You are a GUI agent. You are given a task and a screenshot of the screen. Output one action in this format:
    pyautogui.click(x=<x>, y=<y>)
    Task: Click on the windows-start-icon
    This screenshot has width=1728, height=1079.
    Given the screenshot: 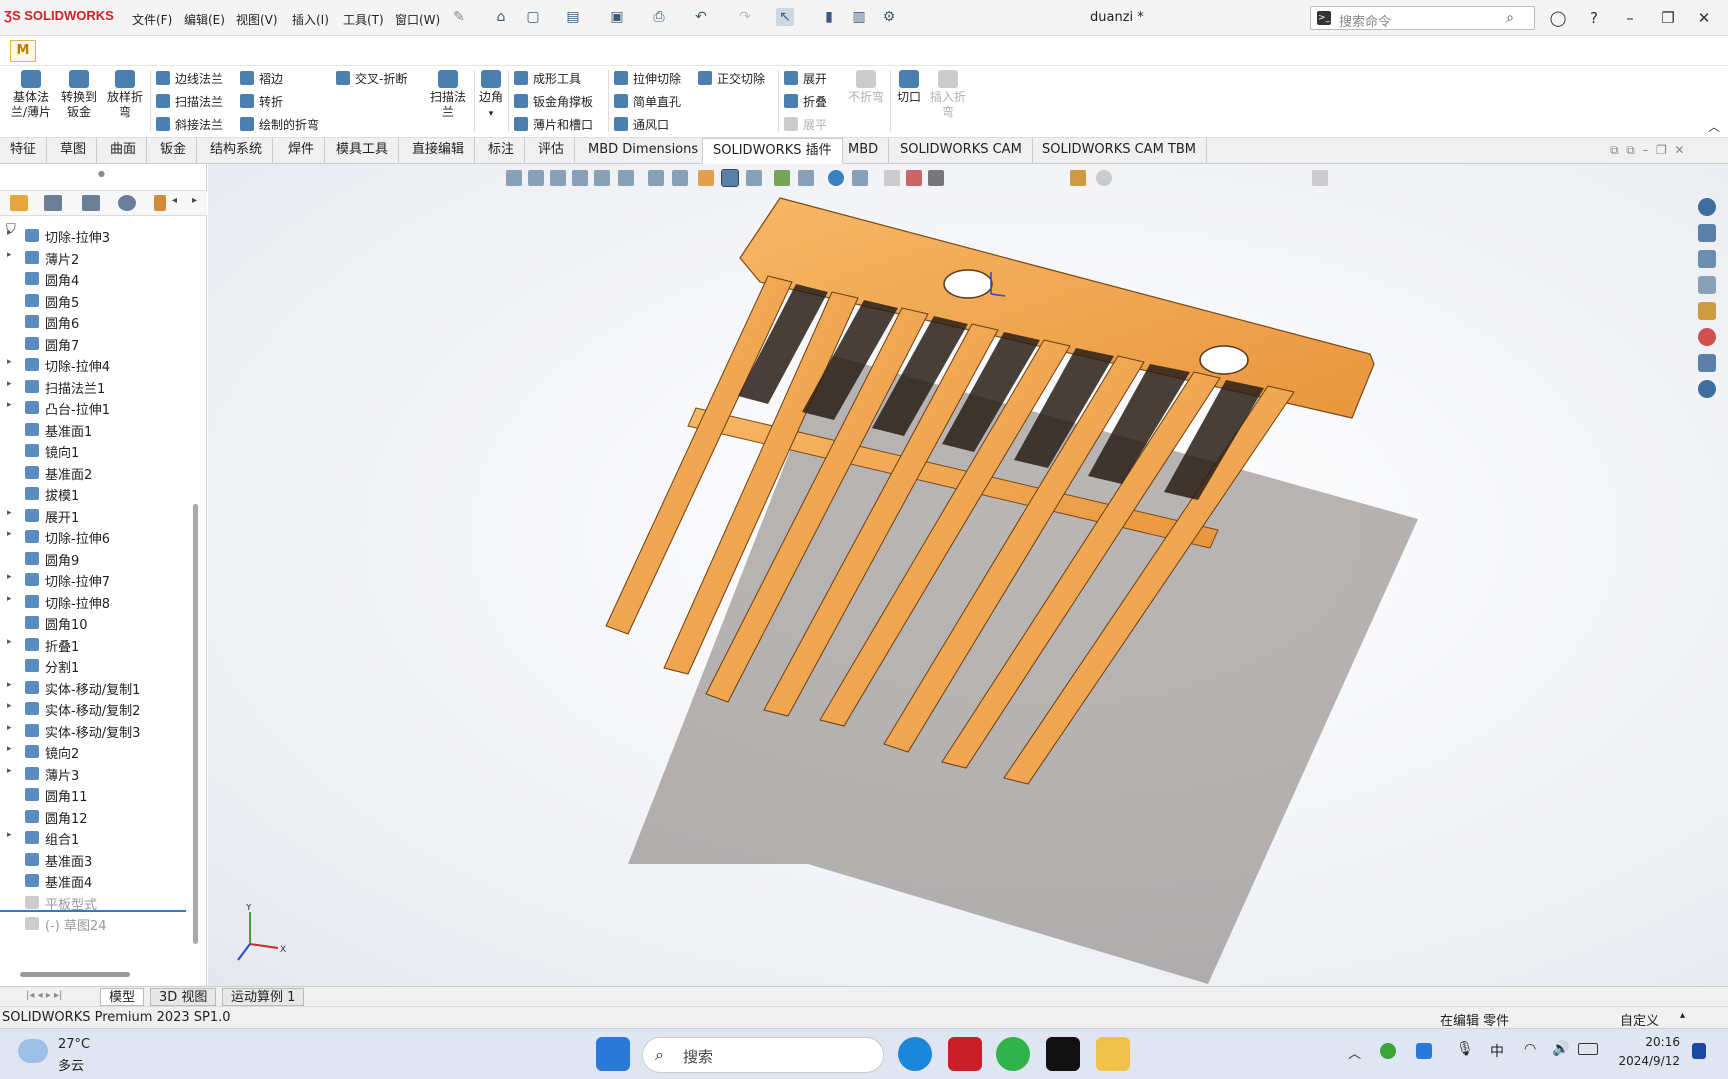 What is the action you would take?
    pyautogui.click(x=613, y=1054)
    